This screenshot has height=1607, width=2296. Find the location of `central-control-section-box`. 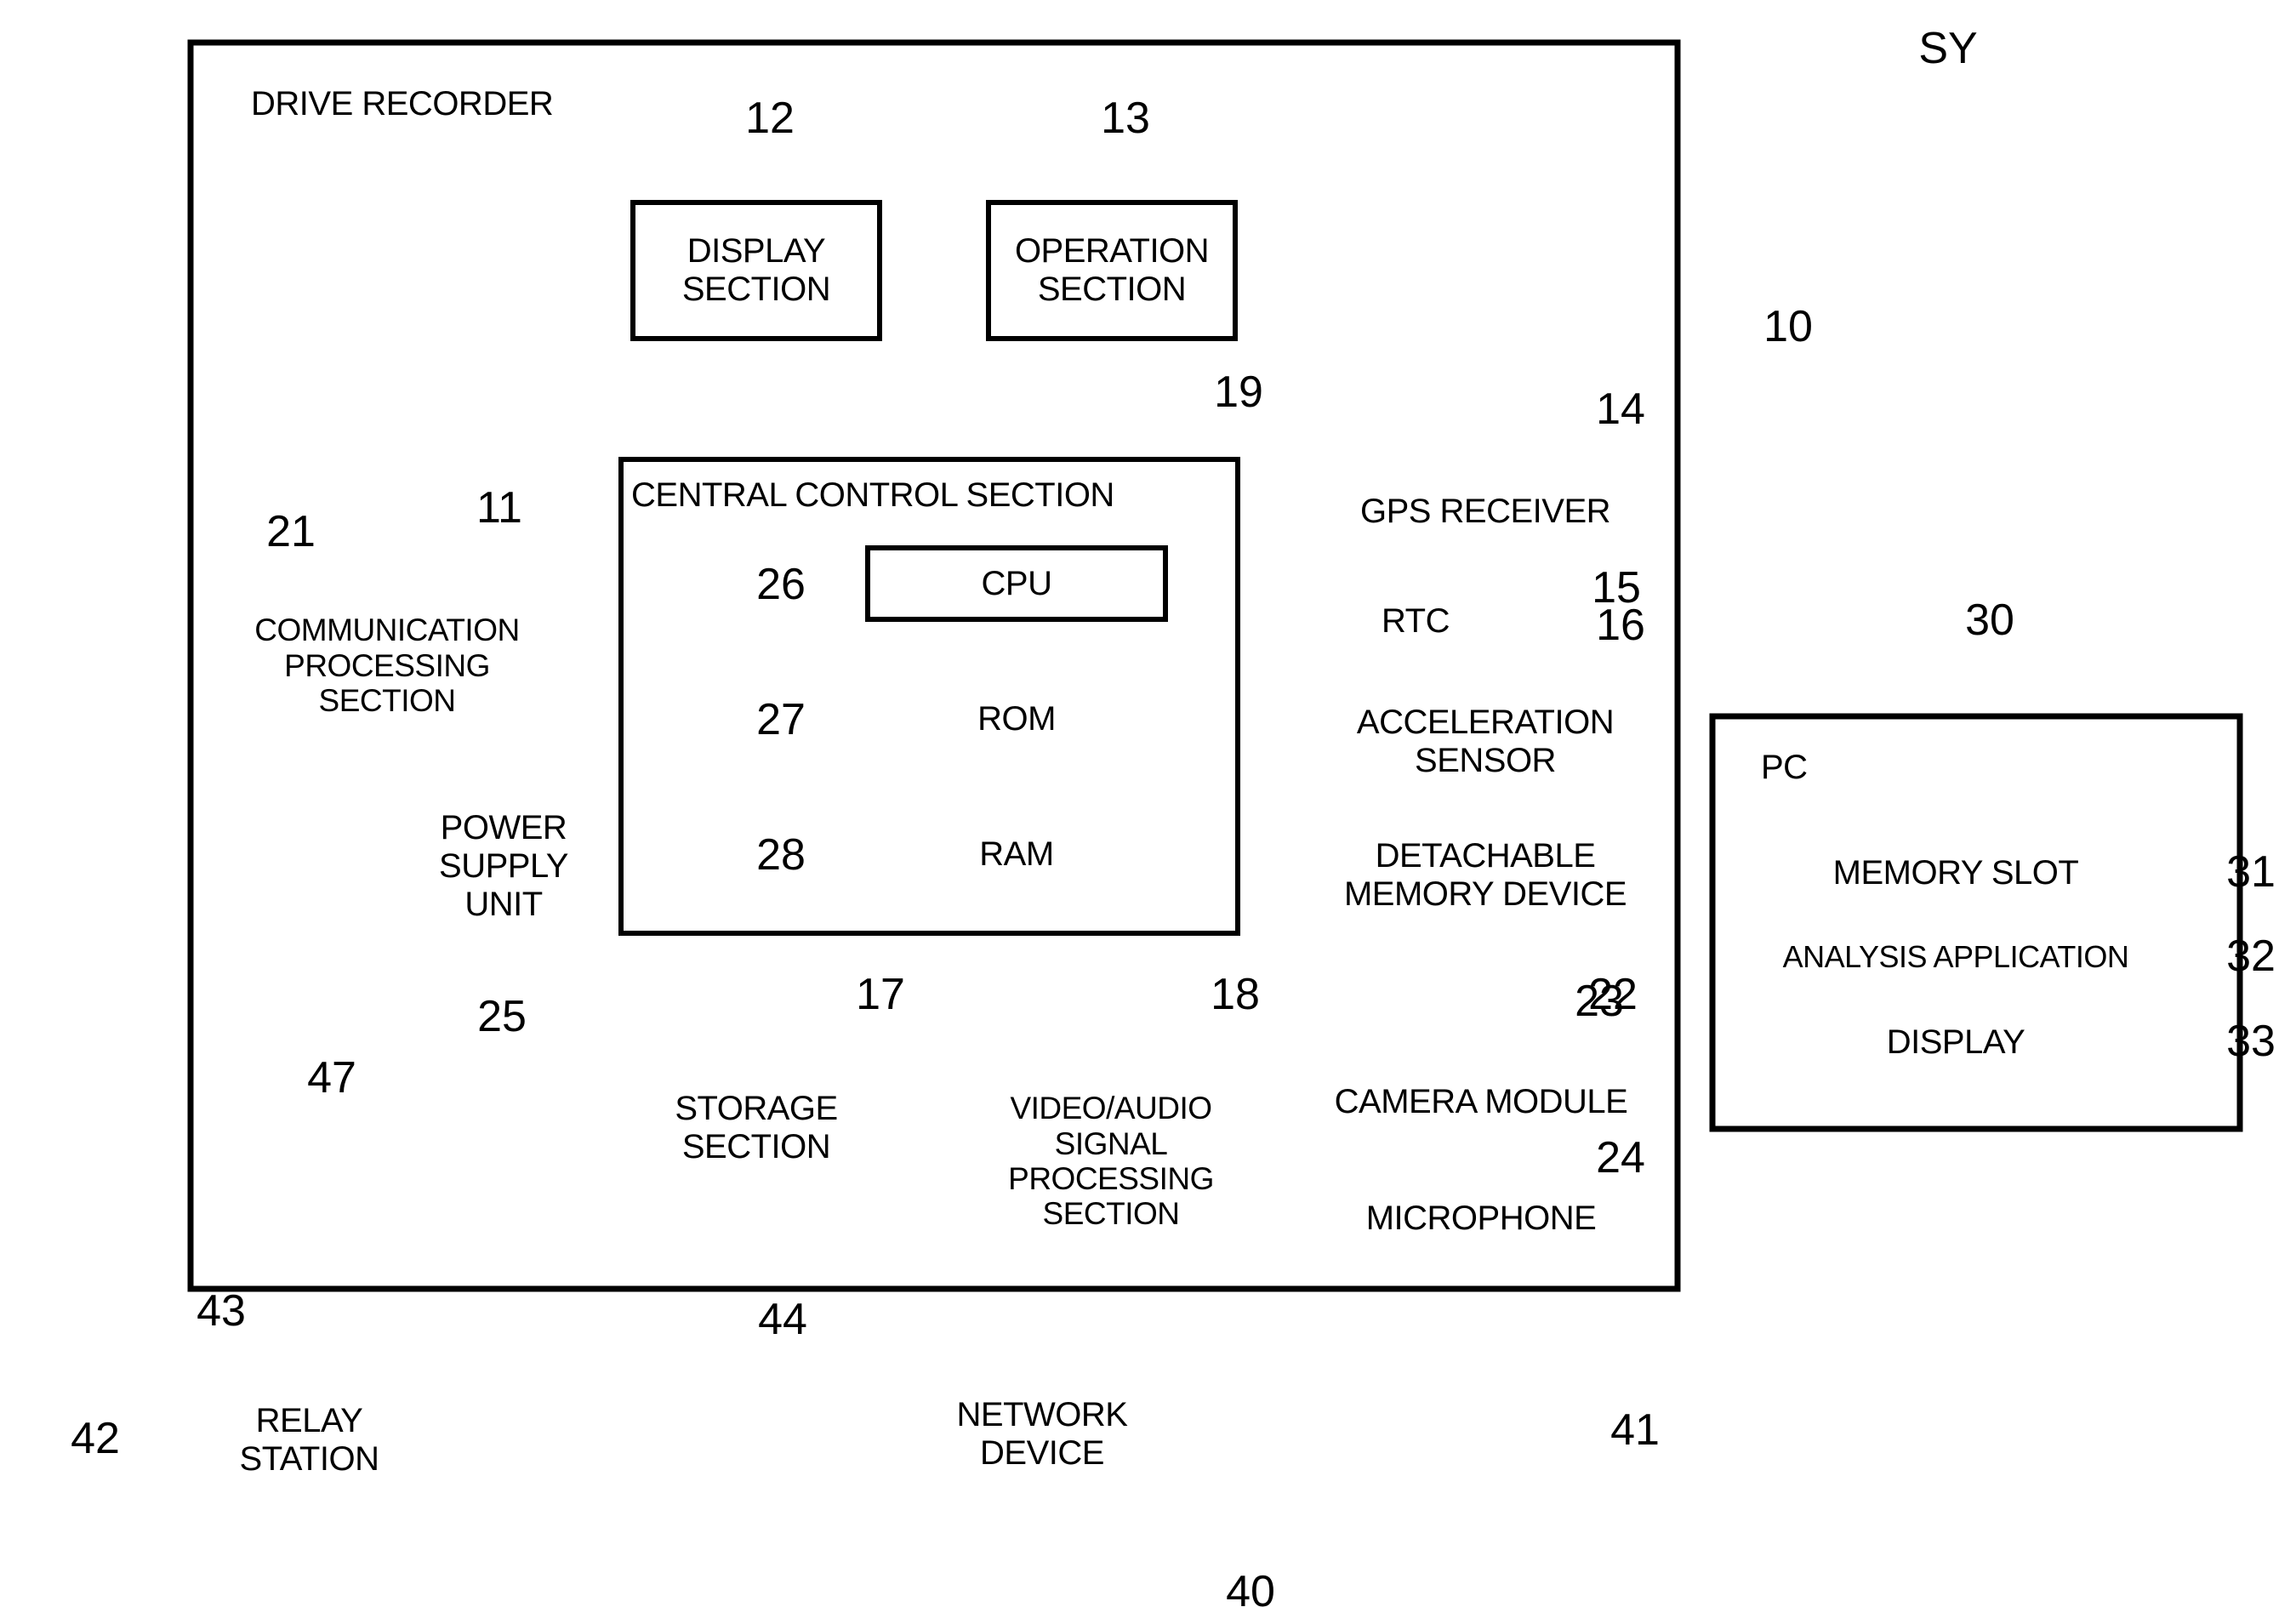

central-control-section-box is located at coordinates (929, 696).